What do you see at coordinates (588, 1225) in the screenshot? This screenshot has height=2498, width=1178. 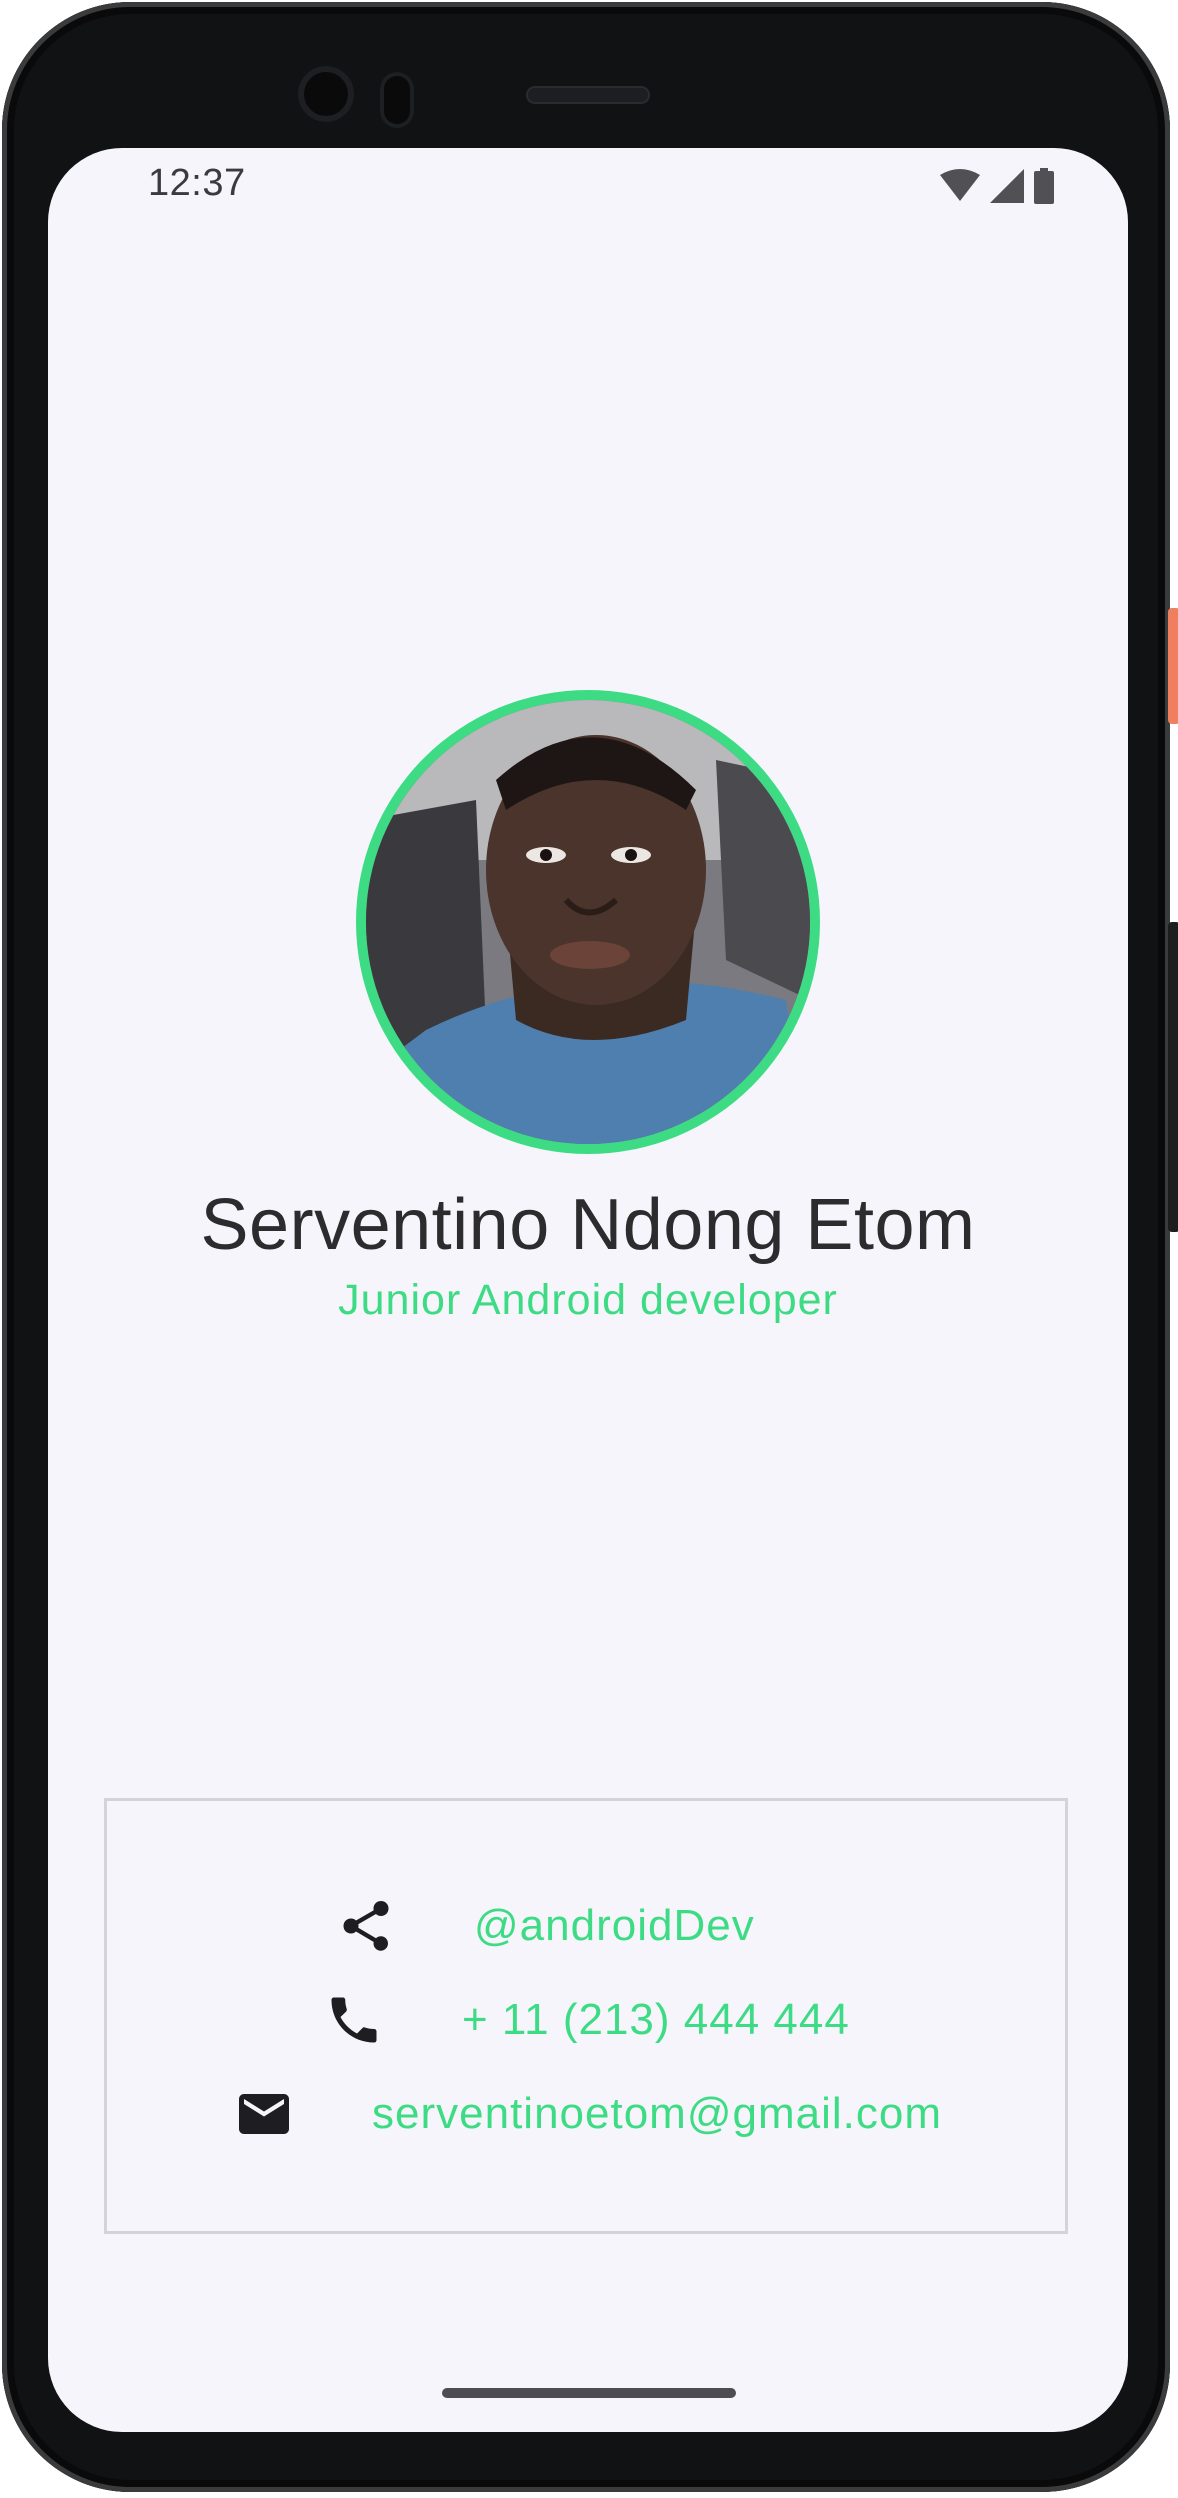 I see `profile-name: Serventino Ndong Etom` at bounding box center [588, 1225].